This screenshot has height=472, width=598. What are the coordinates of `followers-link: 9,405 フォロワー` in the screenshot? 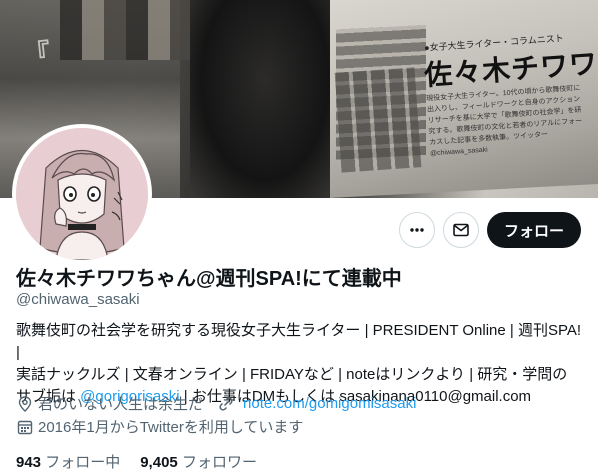 It's located at (198, 462).